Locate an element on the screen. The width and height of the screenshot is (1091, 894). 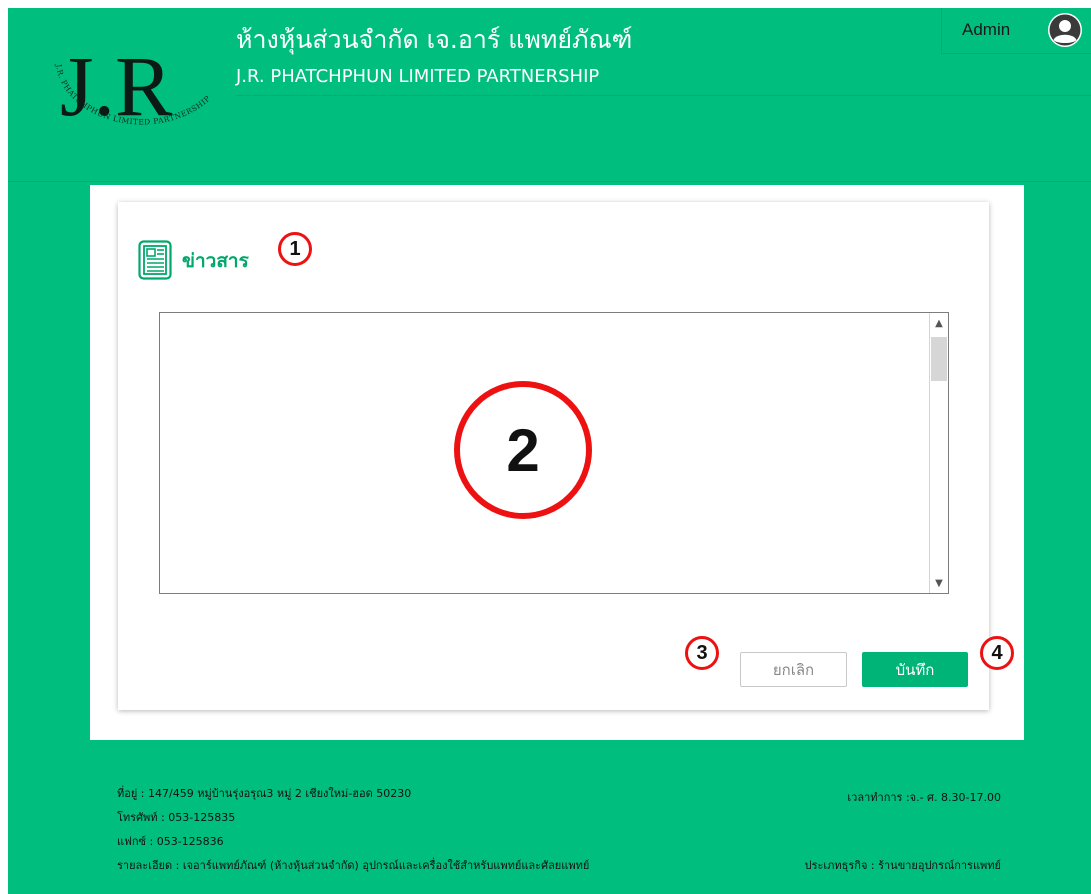
company-logo: J.R. PHATCHPHUN LIMITED PARTNERSHIP J.R is located at coordinates (138, 90).